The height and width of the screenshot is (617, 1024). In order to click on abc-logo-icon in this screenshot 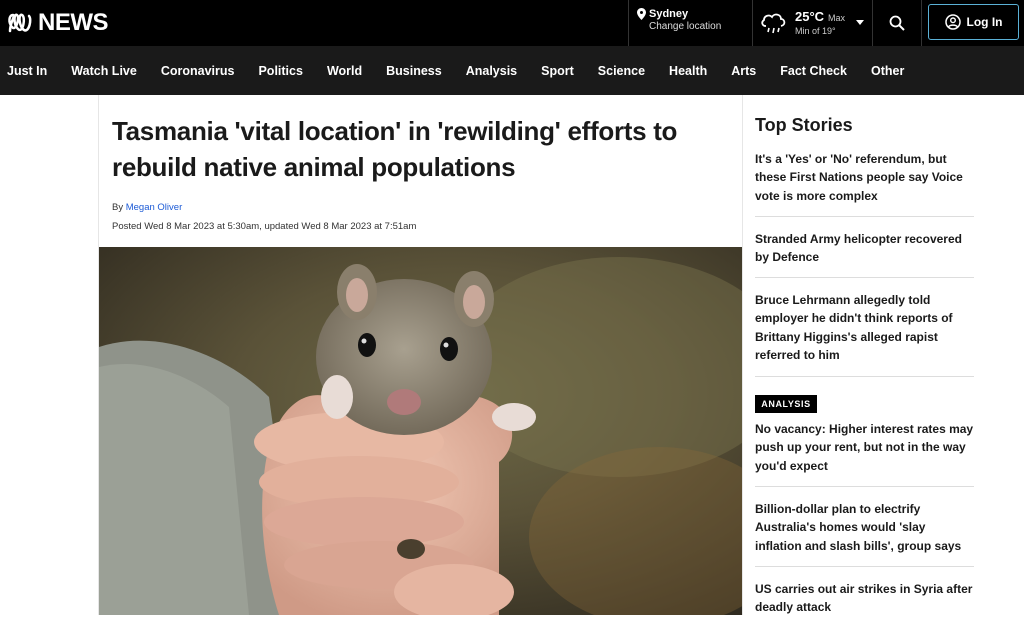, I will do `click(20, 23)`.